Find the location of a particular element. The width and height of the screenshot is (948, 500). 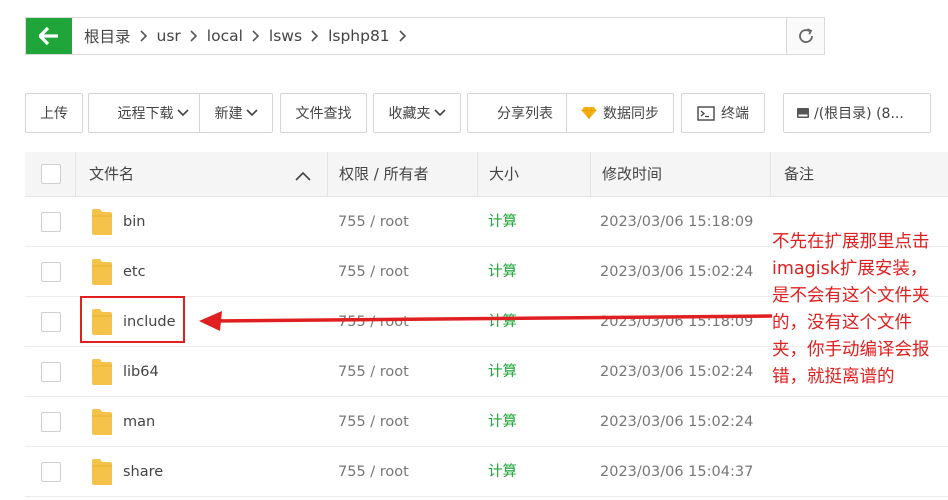

terminal-icon is located at coordinates (706, 113).